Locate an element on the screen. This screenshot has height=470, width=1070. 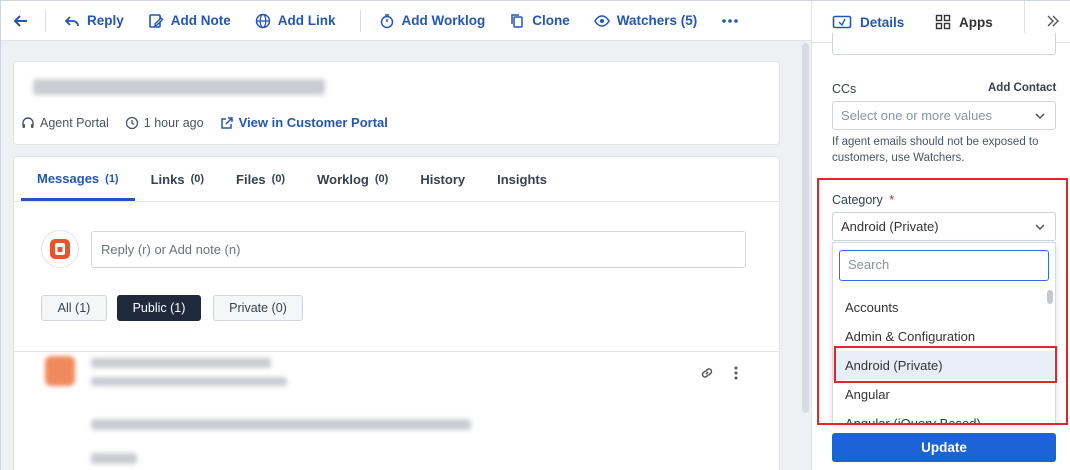
more-vertical-icon is located at coordinates (736, 373).